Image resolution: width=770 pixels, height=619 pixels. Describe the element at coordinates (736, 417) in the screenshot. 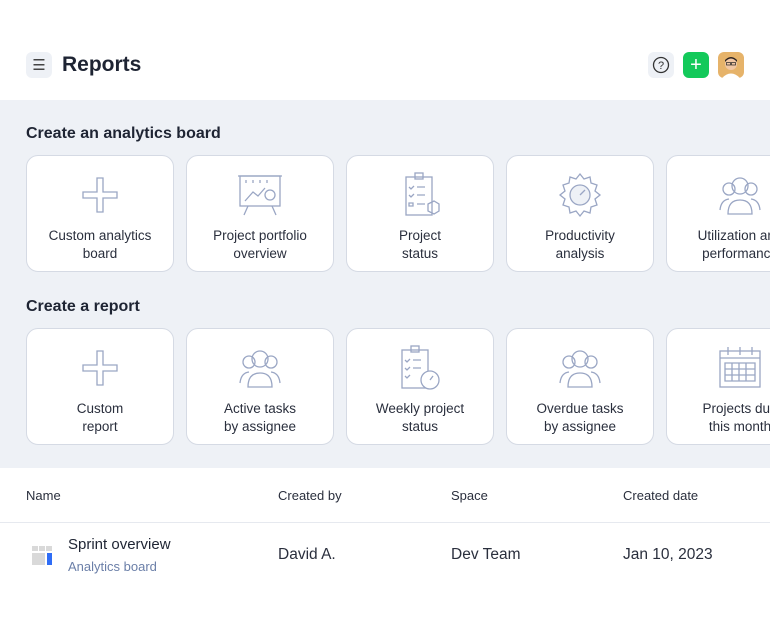

I see `card-label: Projects due this month` at that location.